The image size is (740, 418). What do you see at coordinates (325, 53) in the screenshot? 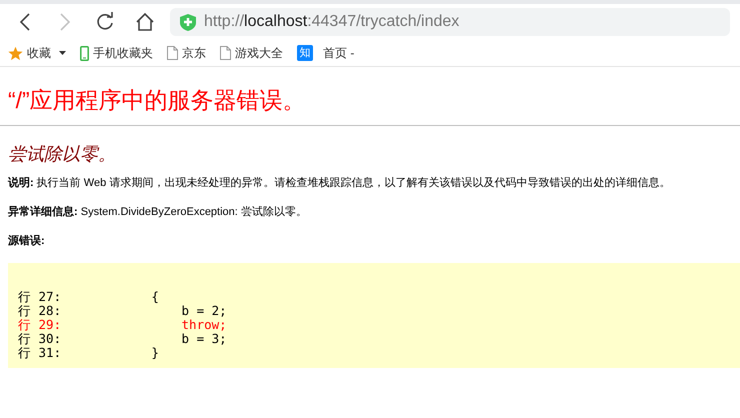
I see `bookmark-link: 知 首页 -` at bounding box center [325, 53].